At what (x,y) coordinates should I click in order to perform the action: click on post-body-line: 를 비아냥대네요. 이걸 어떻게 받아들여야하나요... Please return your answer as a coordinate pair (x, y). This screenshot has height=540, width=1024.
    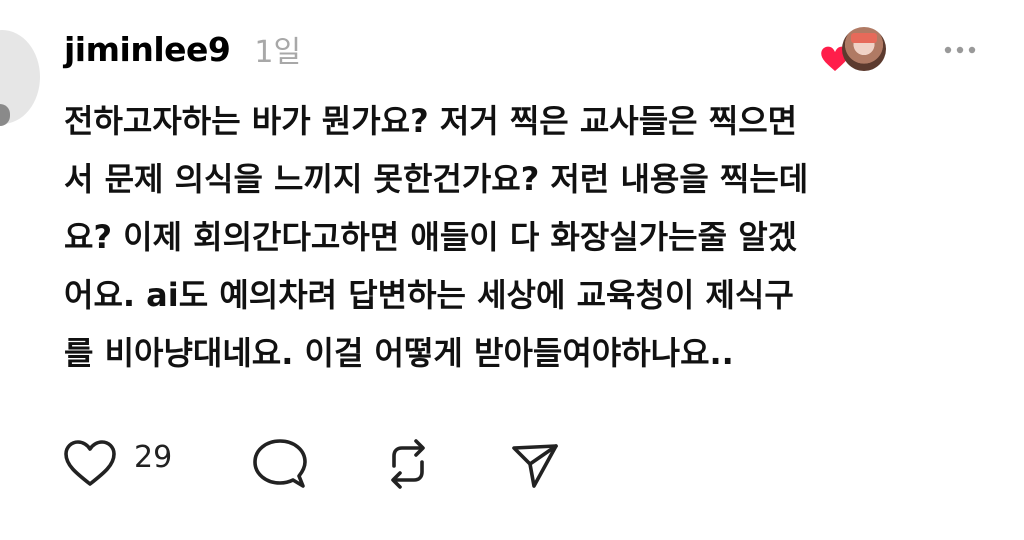
    Looking at the image, I should click on (399, 353).